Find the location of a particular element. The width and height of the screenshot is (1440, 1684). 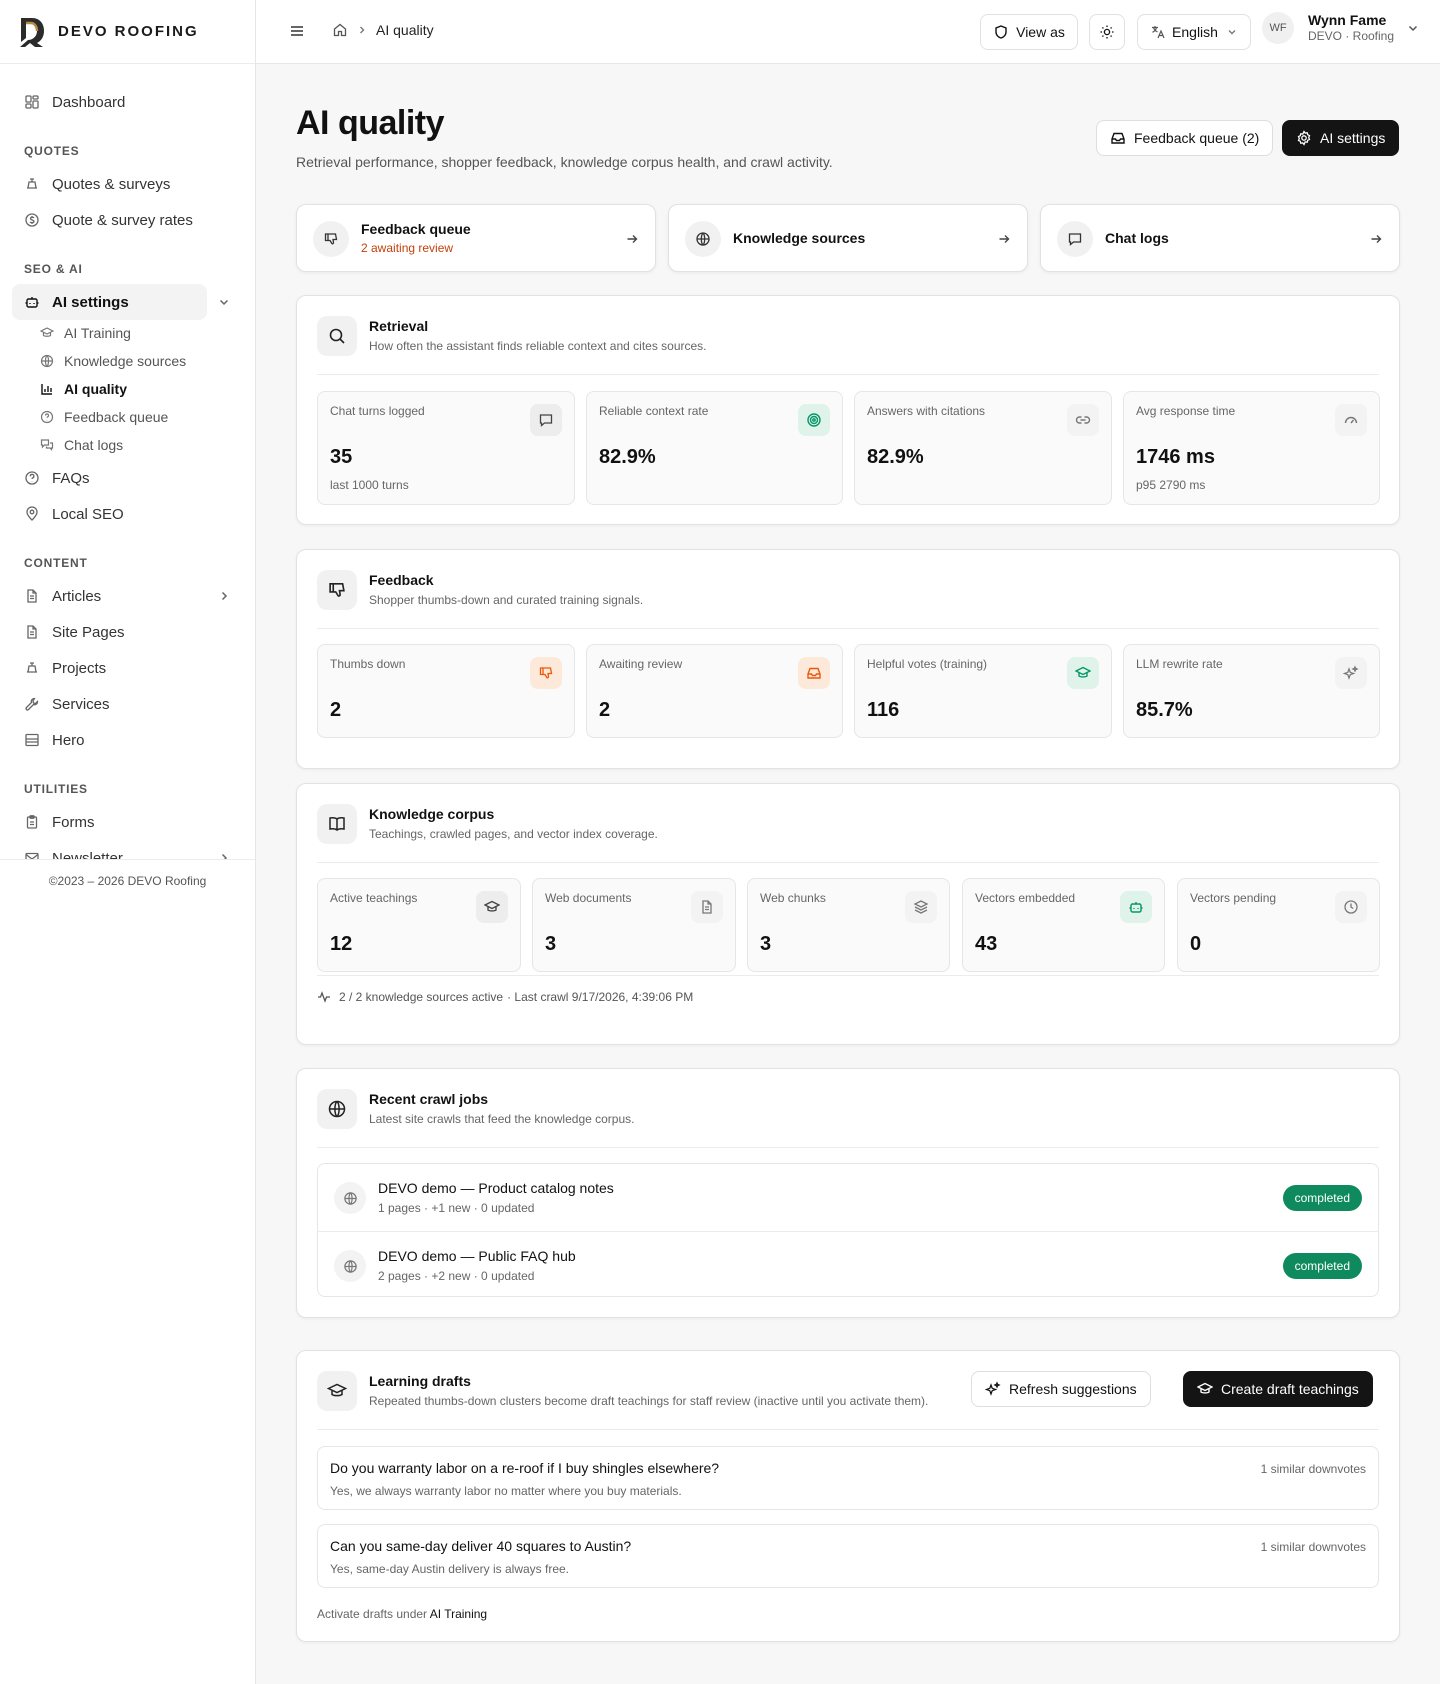

sidebar-subitem-feedback-queue: Feedback queue is located at coordinates (104, 417).